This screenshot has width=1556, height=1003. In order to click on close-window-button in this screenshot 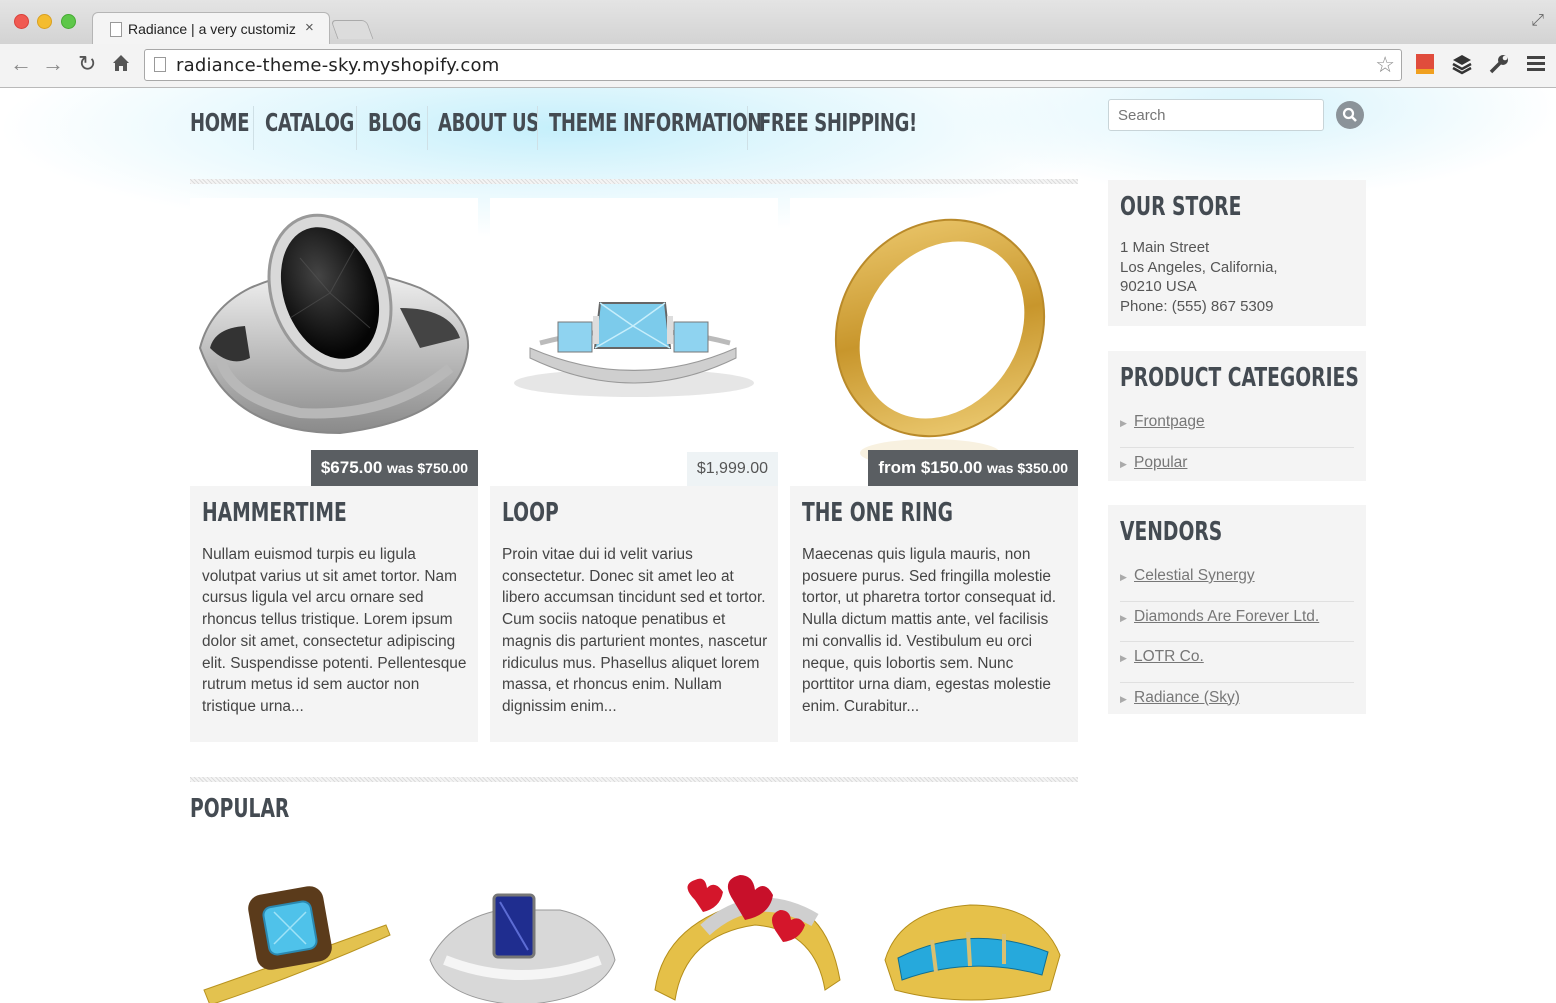, I will do `click(21, 21)`.